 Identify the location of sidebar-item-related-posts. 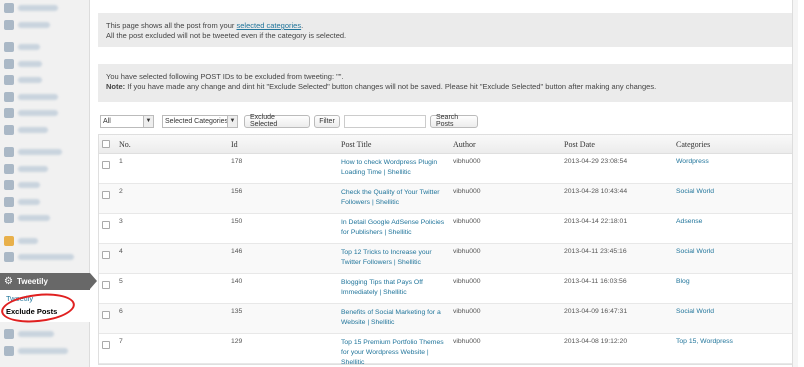
(45, 351).